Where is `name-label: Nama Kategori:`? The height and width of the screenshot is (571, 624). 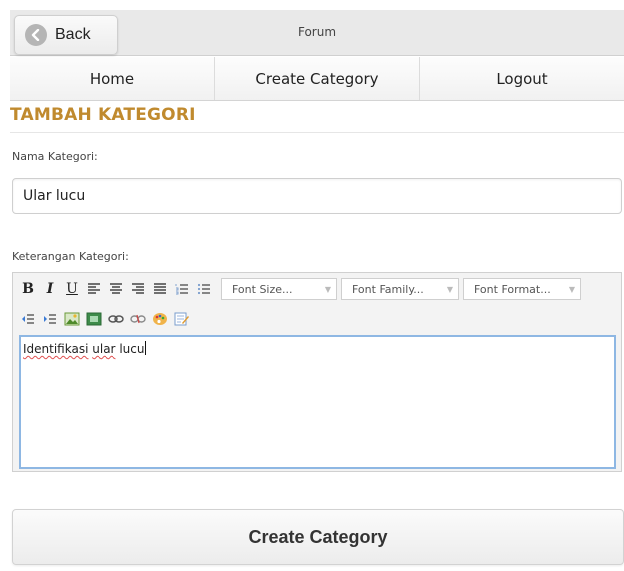 name-label: Nama Kategori: is located at coordinates (55, 156).